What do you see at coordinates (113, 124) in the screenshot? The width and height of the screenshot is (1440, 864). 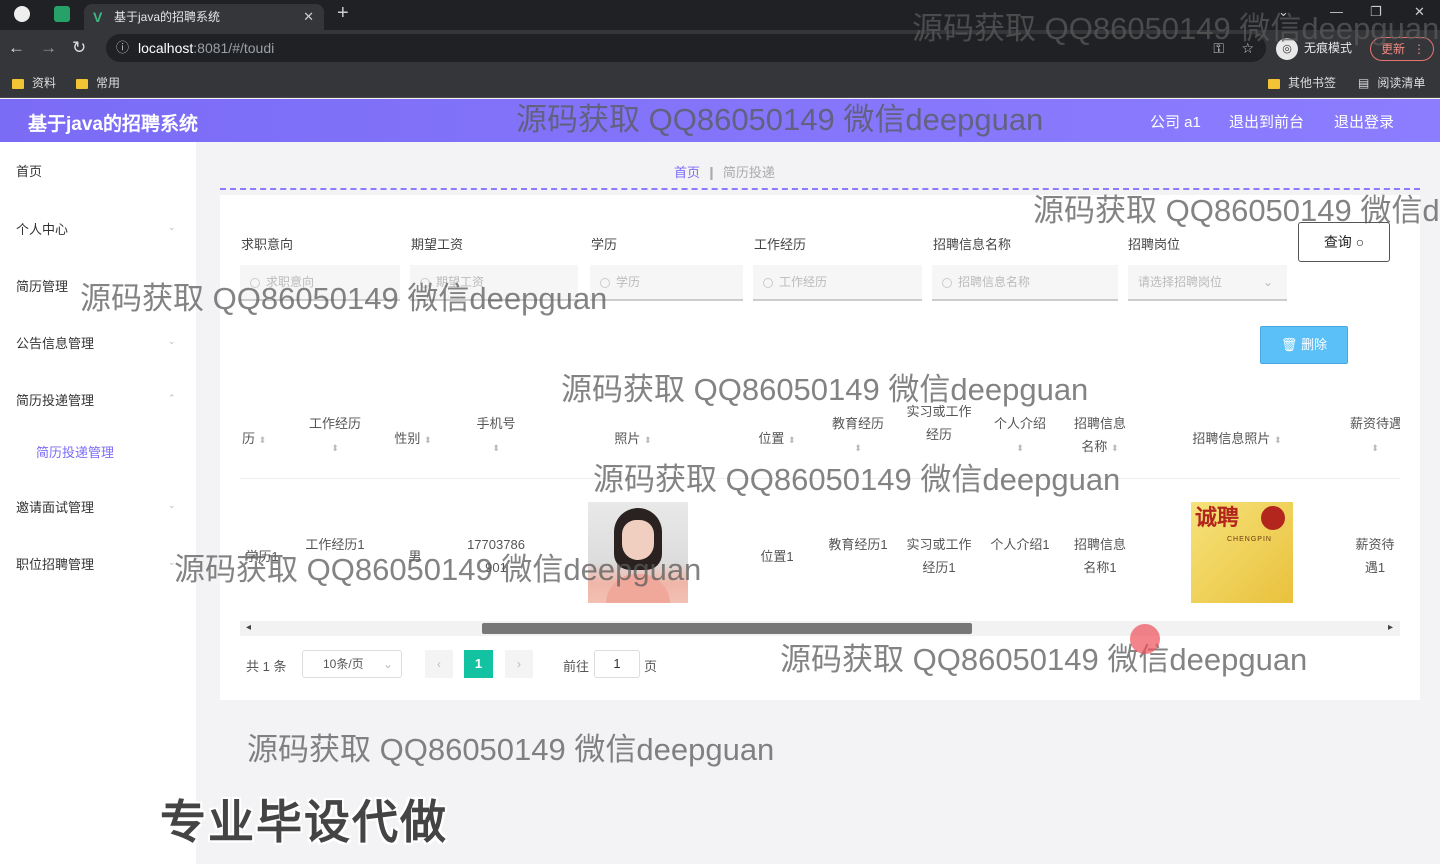 I see `app-title: 基于java的招聘系统` at bounding box center [113, 124].